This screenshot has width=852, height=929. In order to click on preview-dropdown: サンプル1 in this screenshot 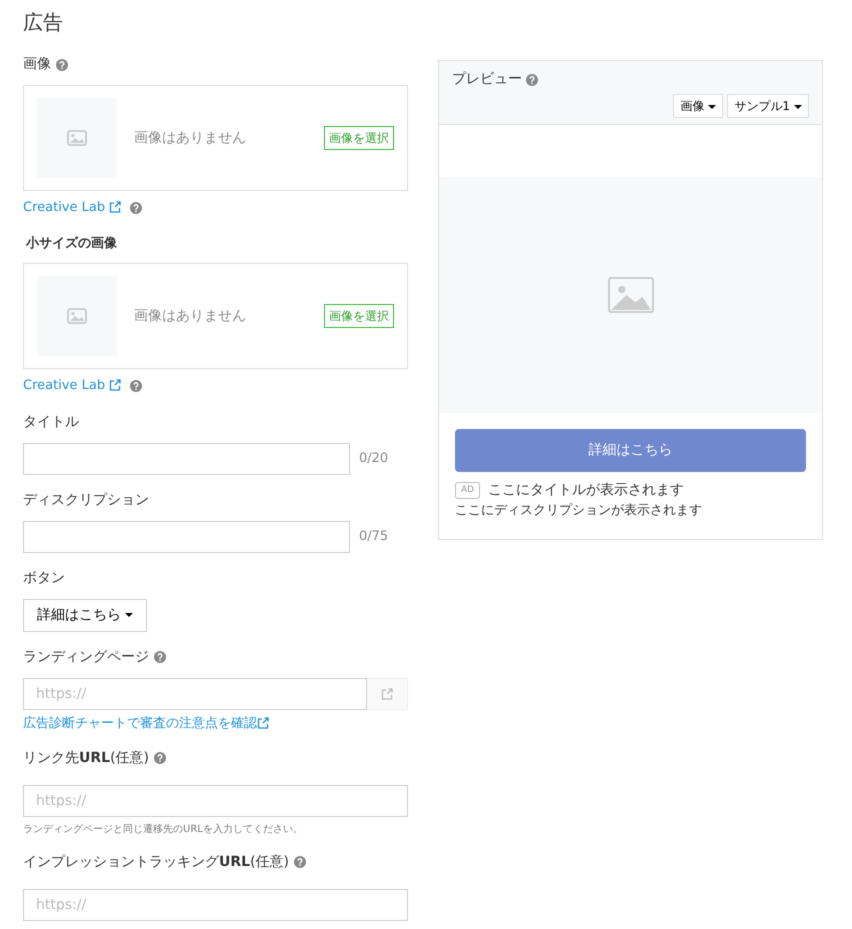, I will do `click(768, 106)`.